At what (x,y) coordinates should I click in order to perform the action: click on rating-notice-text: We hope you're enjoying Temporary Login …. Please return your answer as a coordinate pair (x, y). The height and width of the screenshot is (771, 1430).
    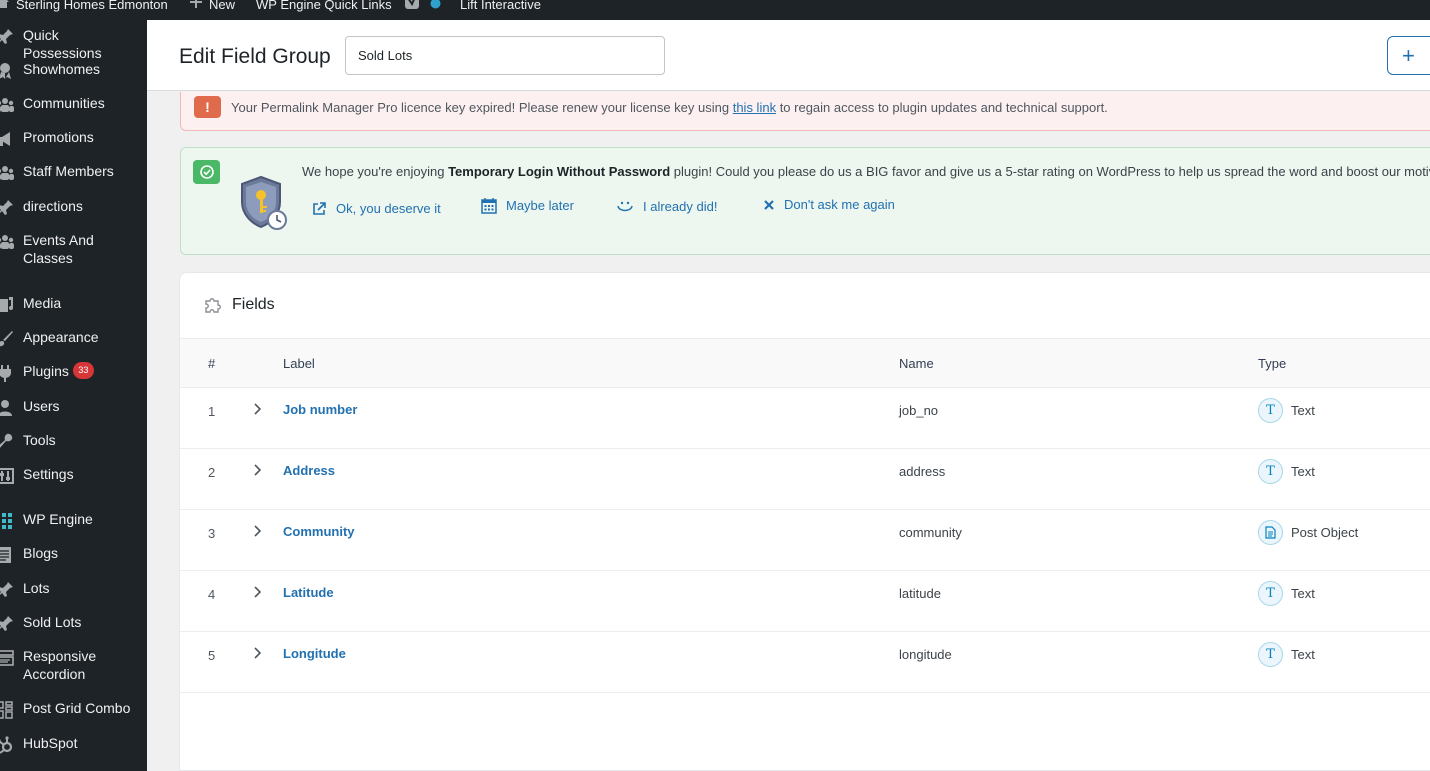
    Looking at the image, I should click on (866, 171).